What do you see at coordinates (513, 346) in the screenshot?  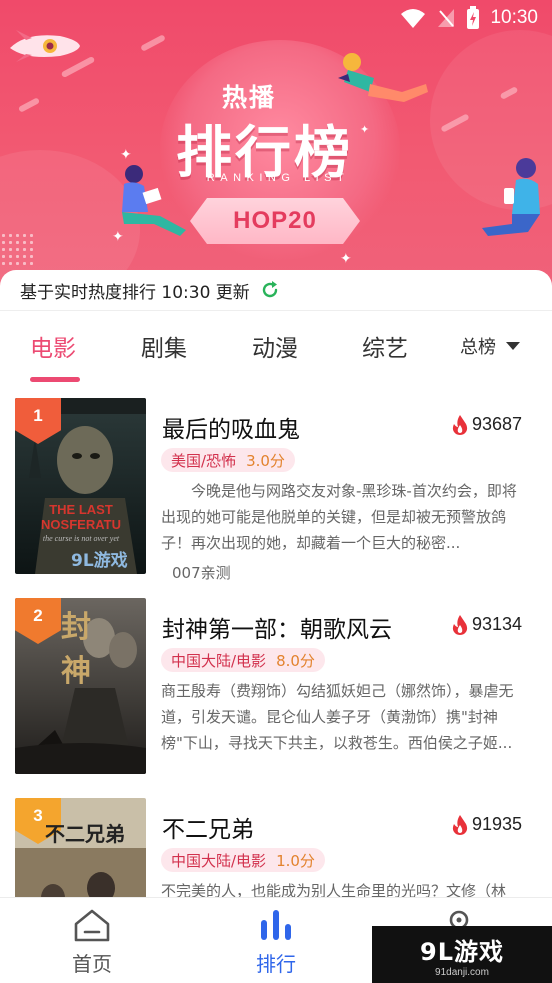 I see `caret-down-icon` at bounding box center [513, 346].